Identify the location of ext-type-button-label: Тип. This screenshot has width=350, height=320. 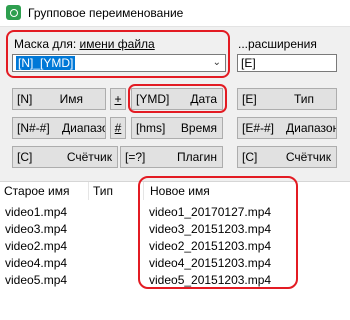
(303, 99).